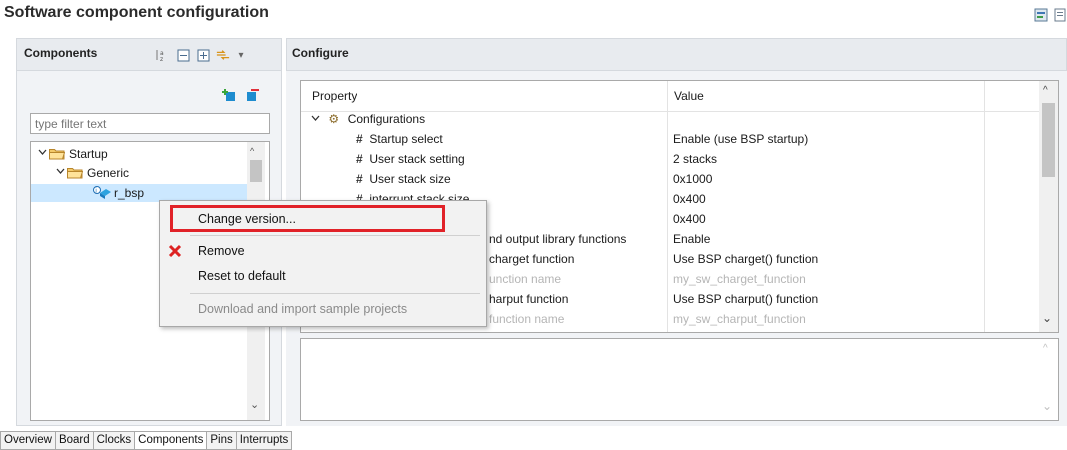  What do you see at coordinates (532, 259) in the screenshot?
I see `property-name: charget function` at bounding box center [532, 259].